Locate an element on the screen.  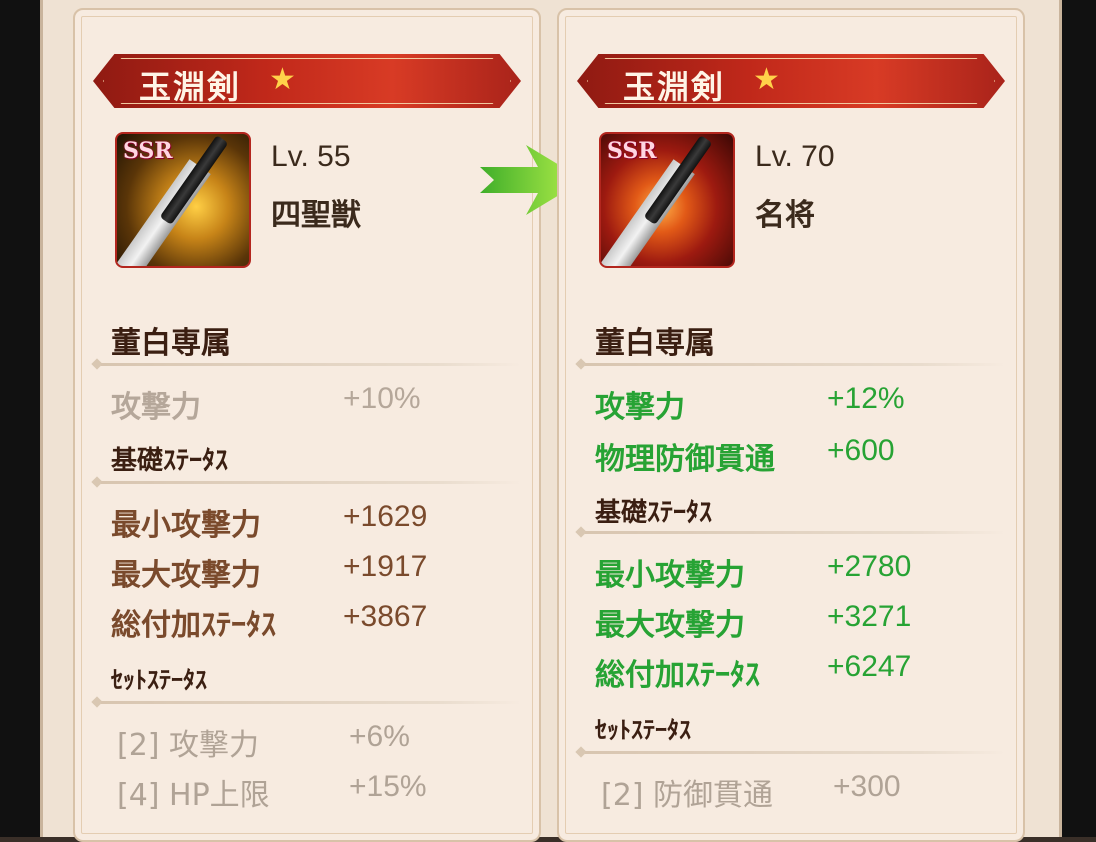
stat-row: 最小攻撃力 +2780 is located at coordinates (753, 571).